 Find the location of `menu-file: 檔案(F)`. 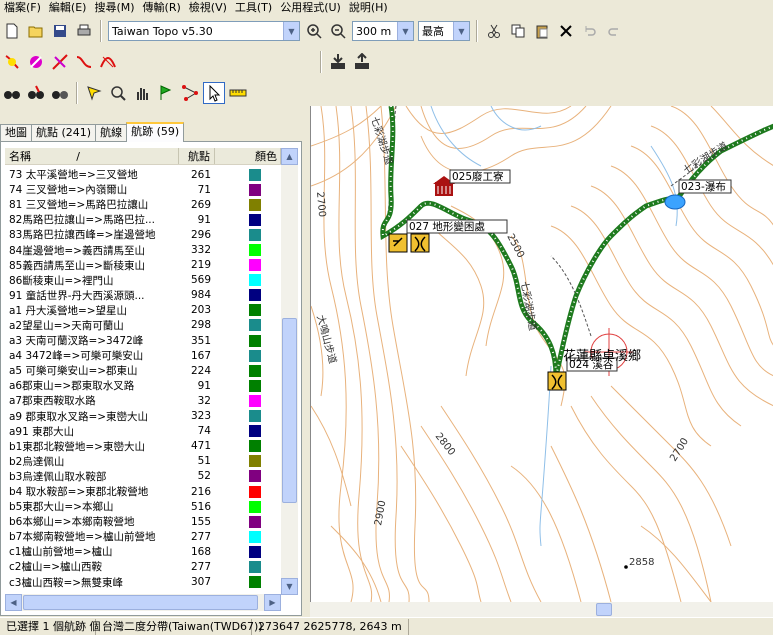

menu-file: 檔案(F) is located at coordinates (22, 8).